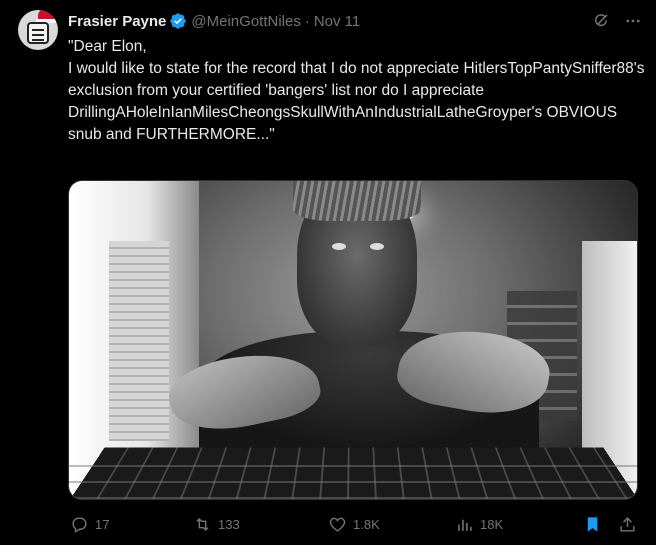 This screenshot has width=656, height=545. I want to click on bookmark-button, so click(592, 524).